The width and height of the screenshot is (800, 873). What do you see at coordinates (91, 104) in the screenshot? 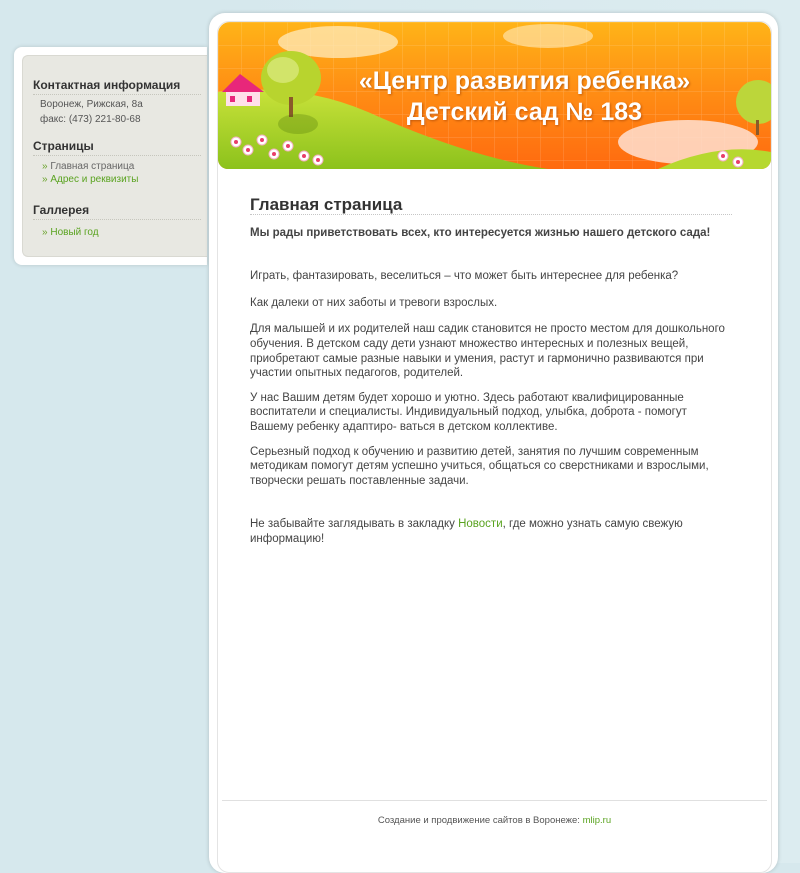
I see `contact-address: Воронеж, Рижская, 8а` at bounding box center [91, 104].